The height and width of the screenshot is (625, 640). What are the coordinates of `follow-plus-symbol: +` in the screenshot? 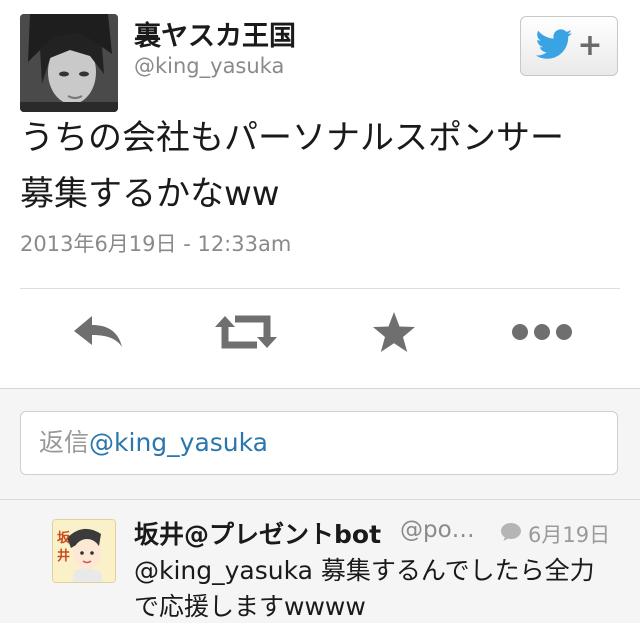 It's located at (590, 45).